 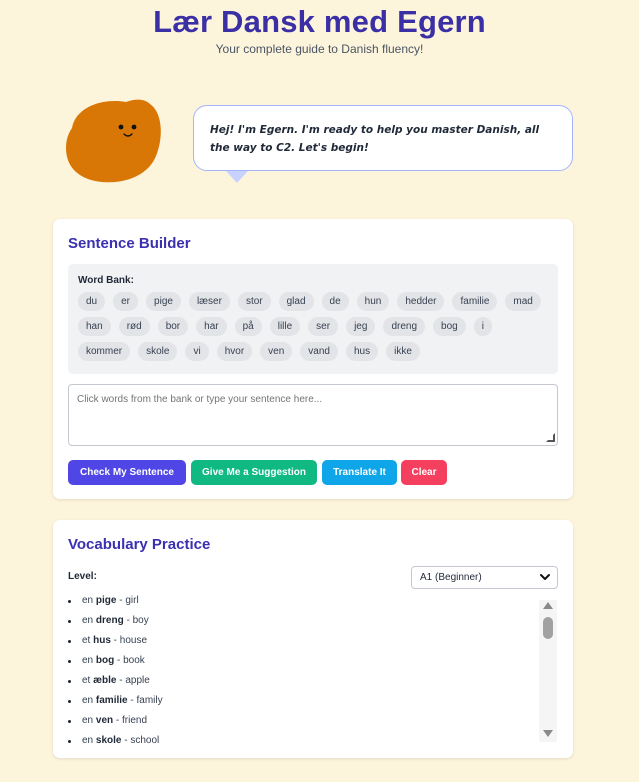 What do you see at coordinates (313, 415) in the screenshot?
I see `sentence-input` at bounding box center [313, 415].